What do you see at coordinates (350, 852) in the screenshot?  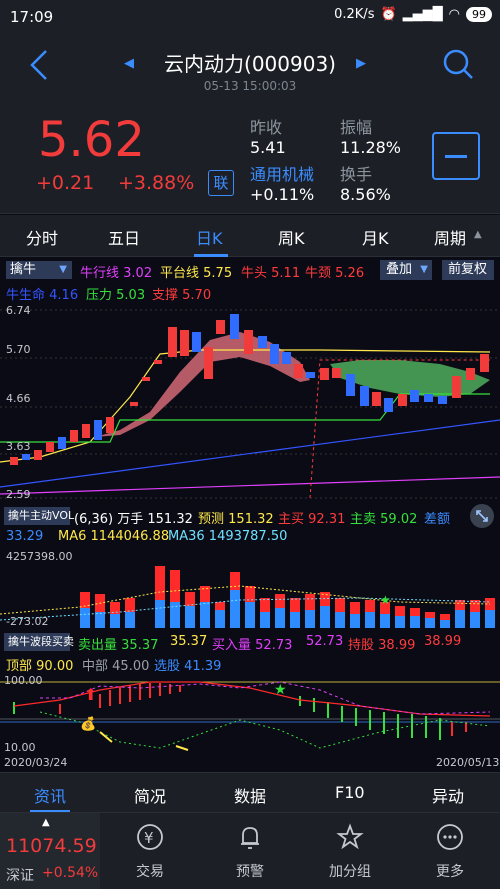 I see `nav-add-group: 加分组` at bounding box center [350, 852].